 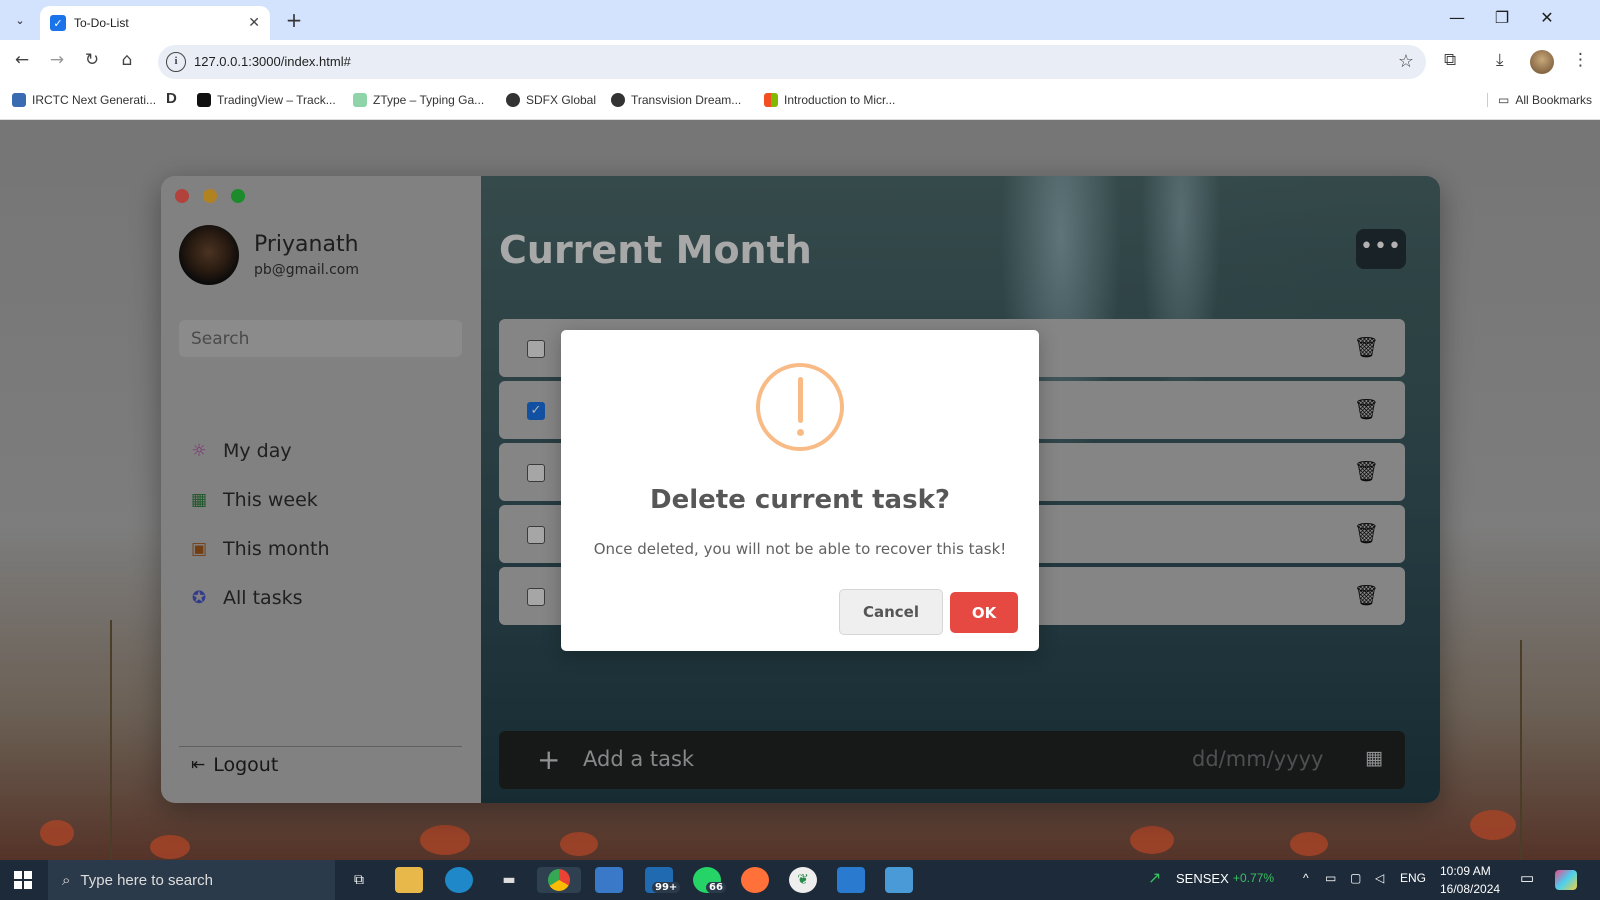 I want to click on monitor-icon: ▢, so click(x=1355, y=878).